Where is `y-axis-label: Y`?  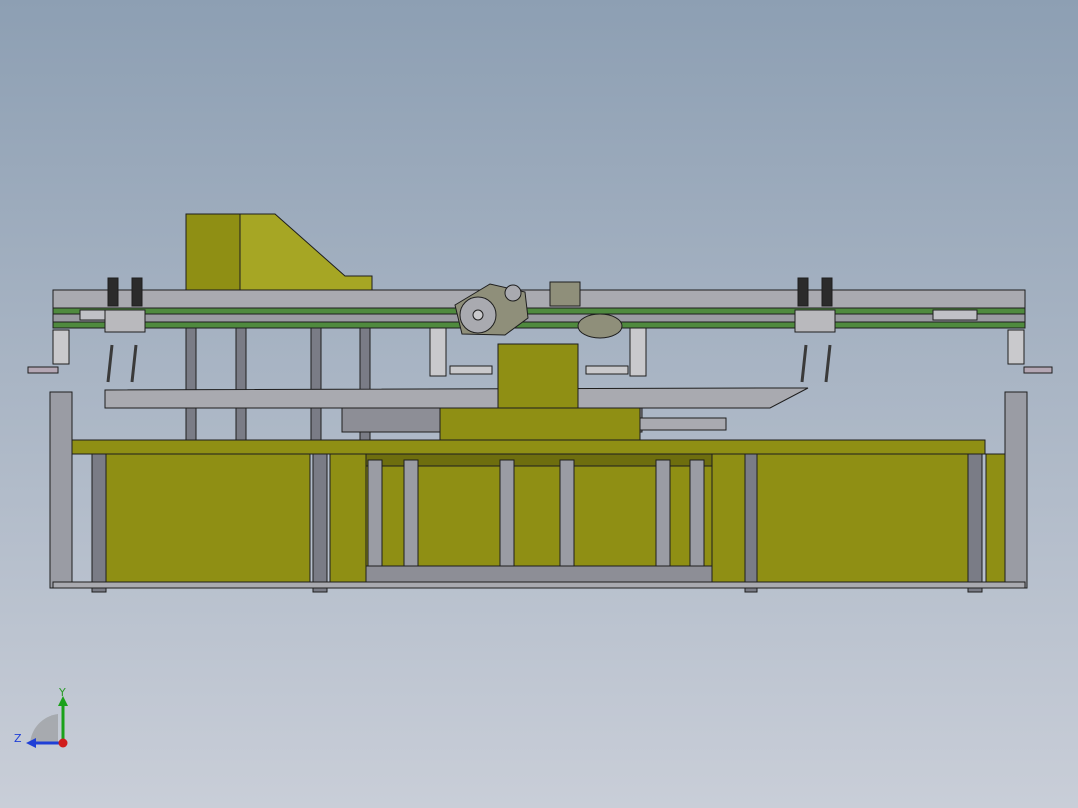
y-axis-label: Y is located at coordinates (62, 692).